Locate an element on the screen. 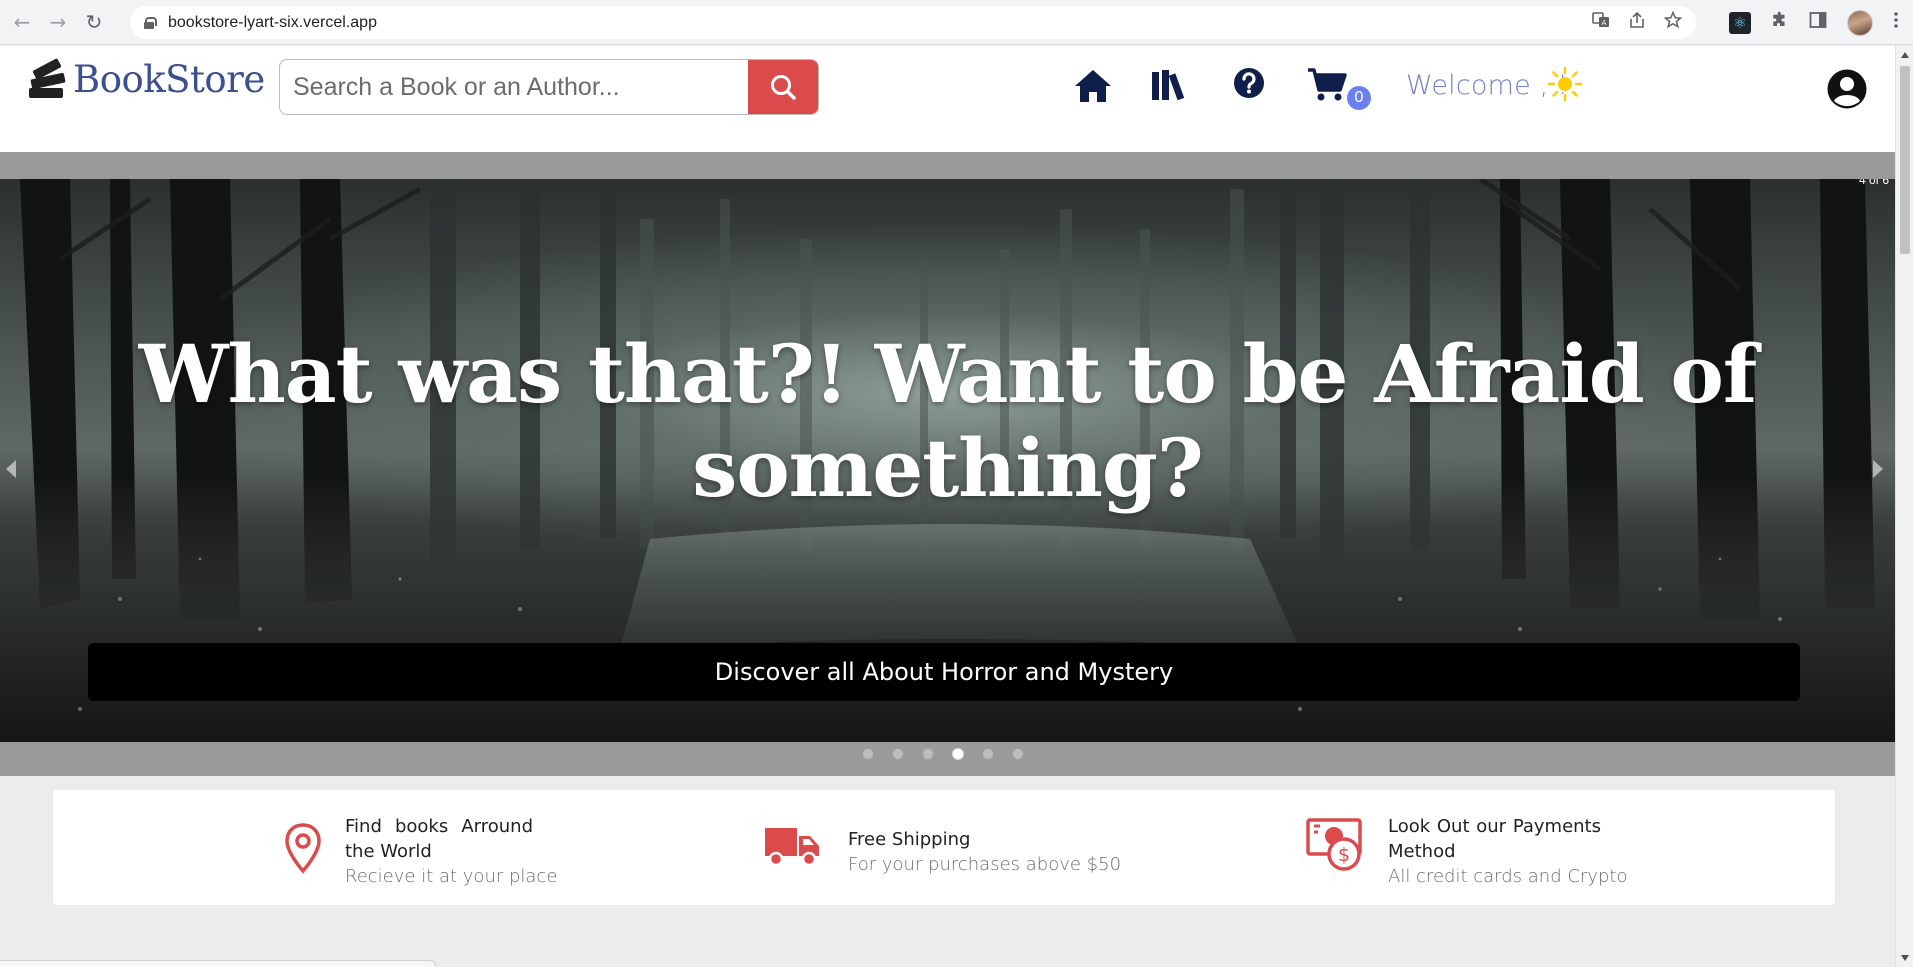 This screenshot has height=967, width=1913. address-bar: bookstore-lyart-six.vercel.app A is located at coordinates (913, 22).